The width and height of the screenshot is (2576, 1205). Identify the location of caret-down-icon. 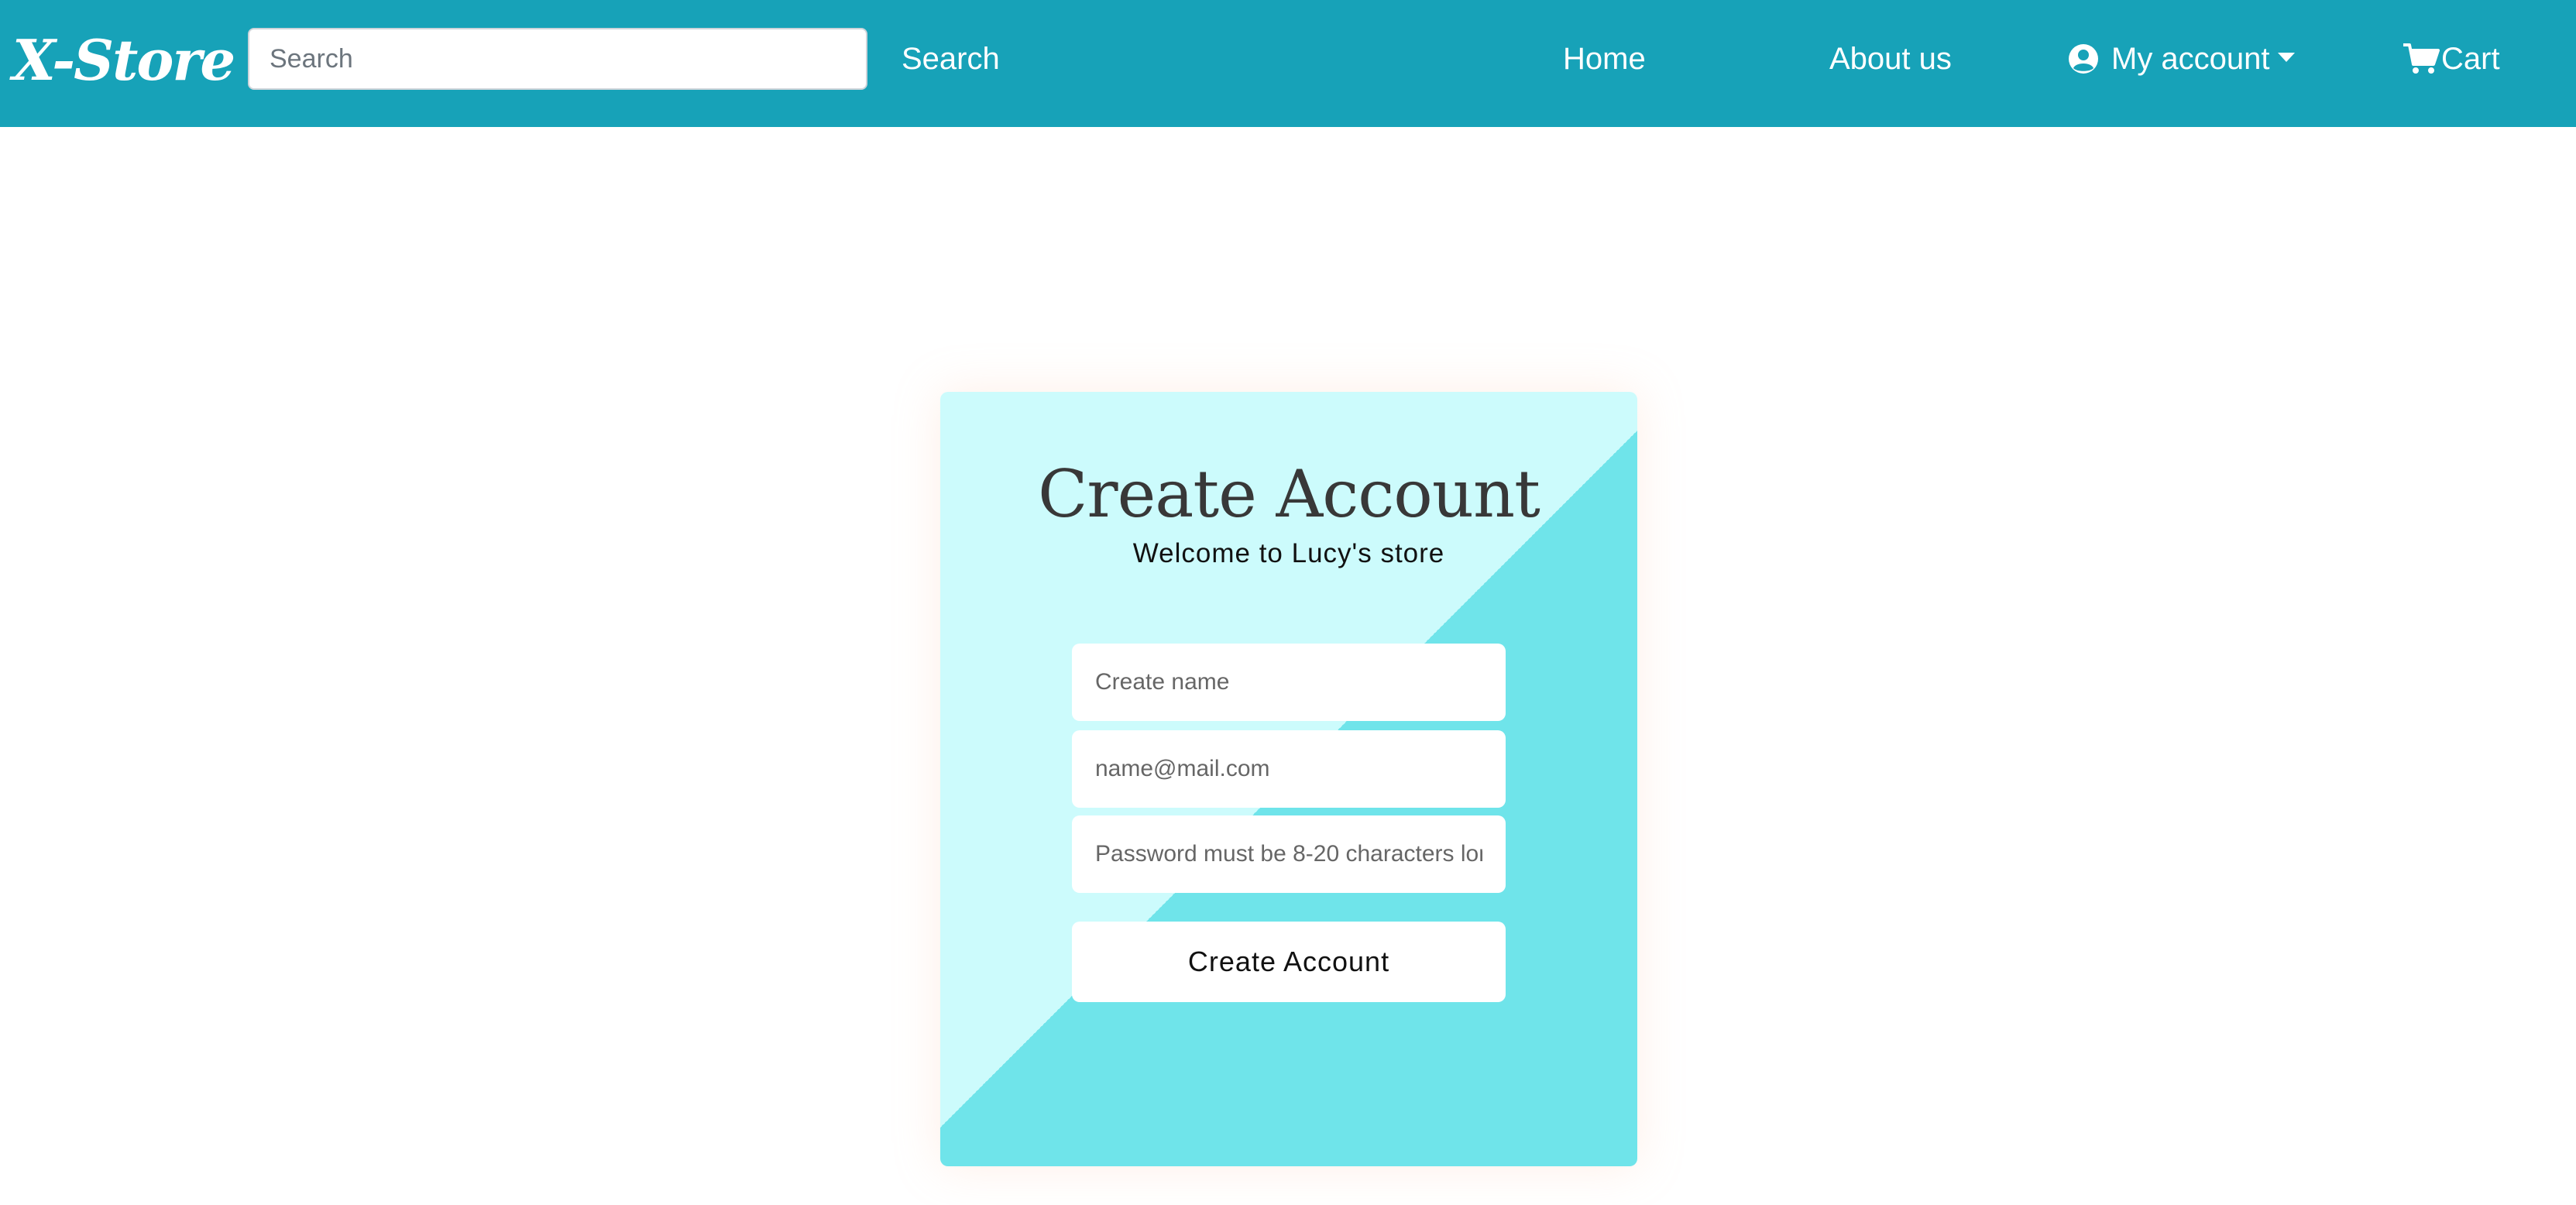
(2286, 57).